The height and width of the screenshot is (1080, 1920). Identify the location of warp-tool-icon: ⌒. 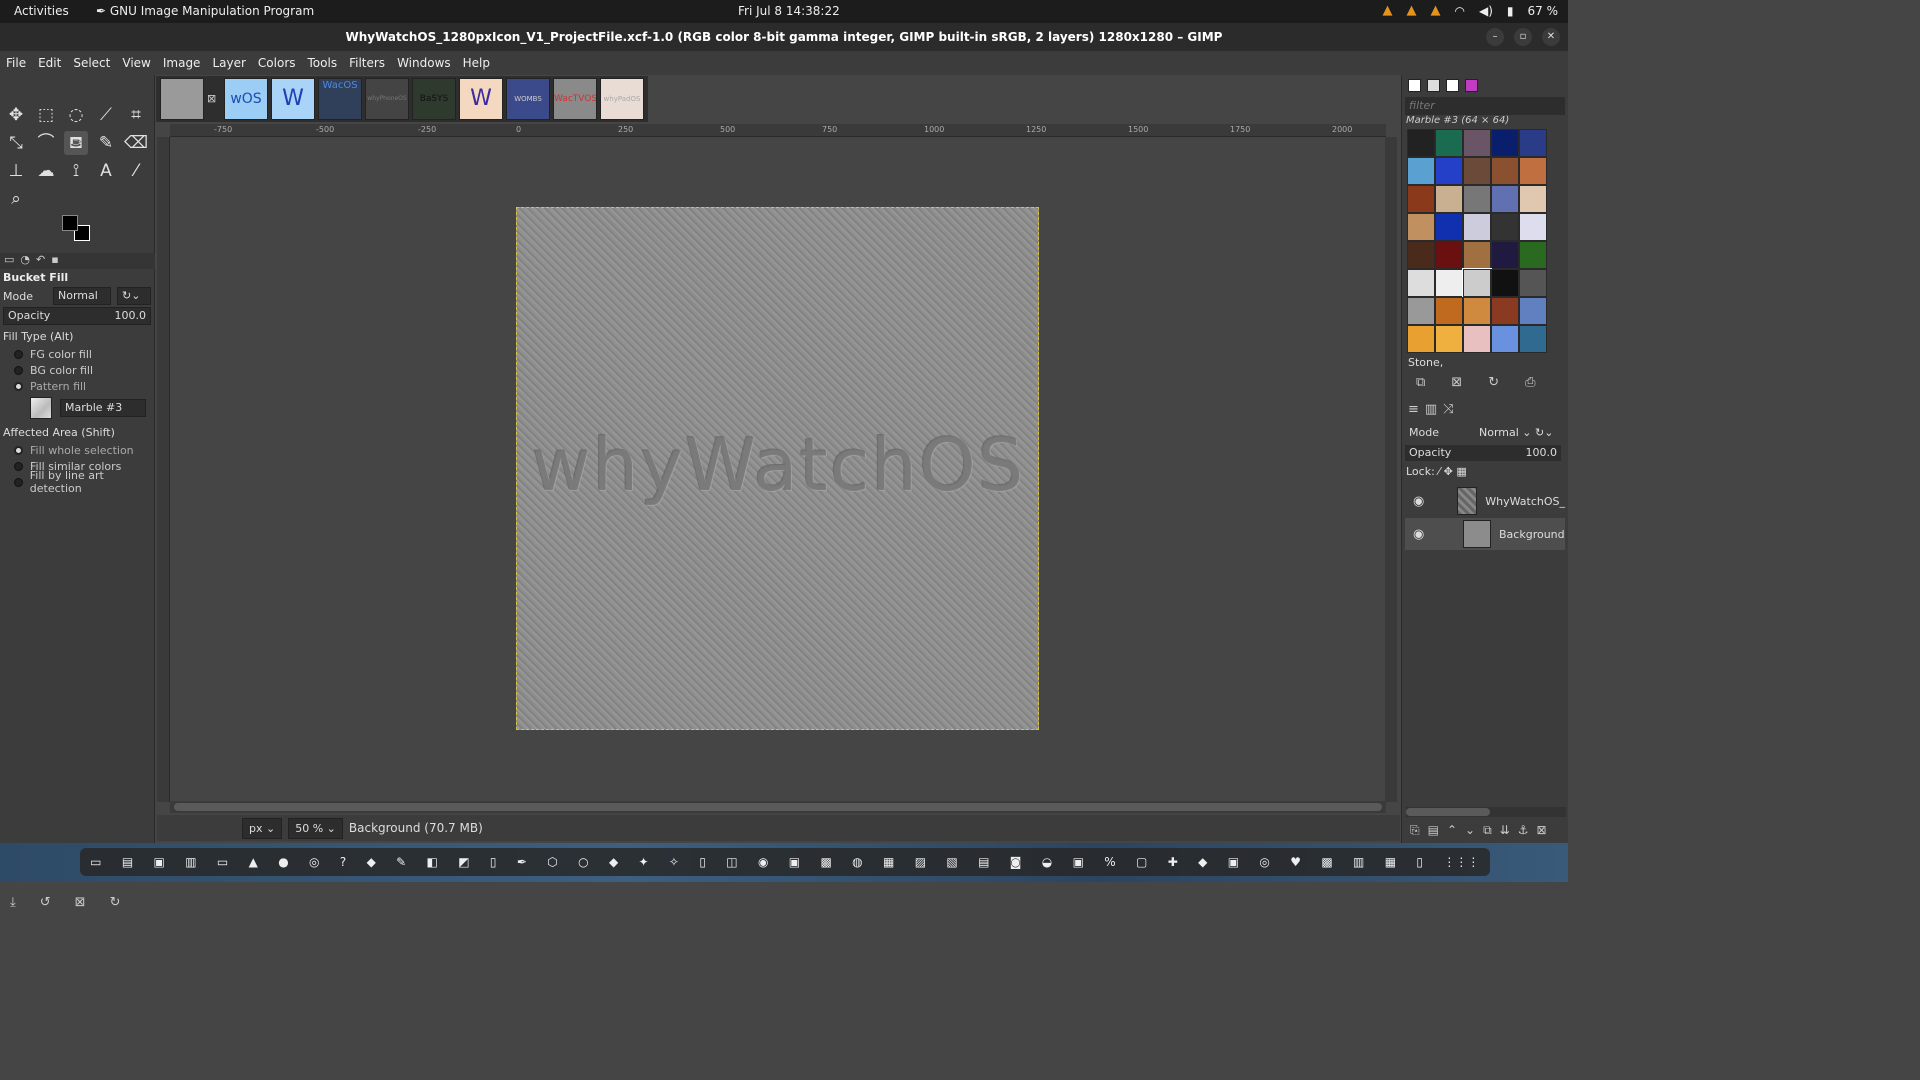
(46, 143).